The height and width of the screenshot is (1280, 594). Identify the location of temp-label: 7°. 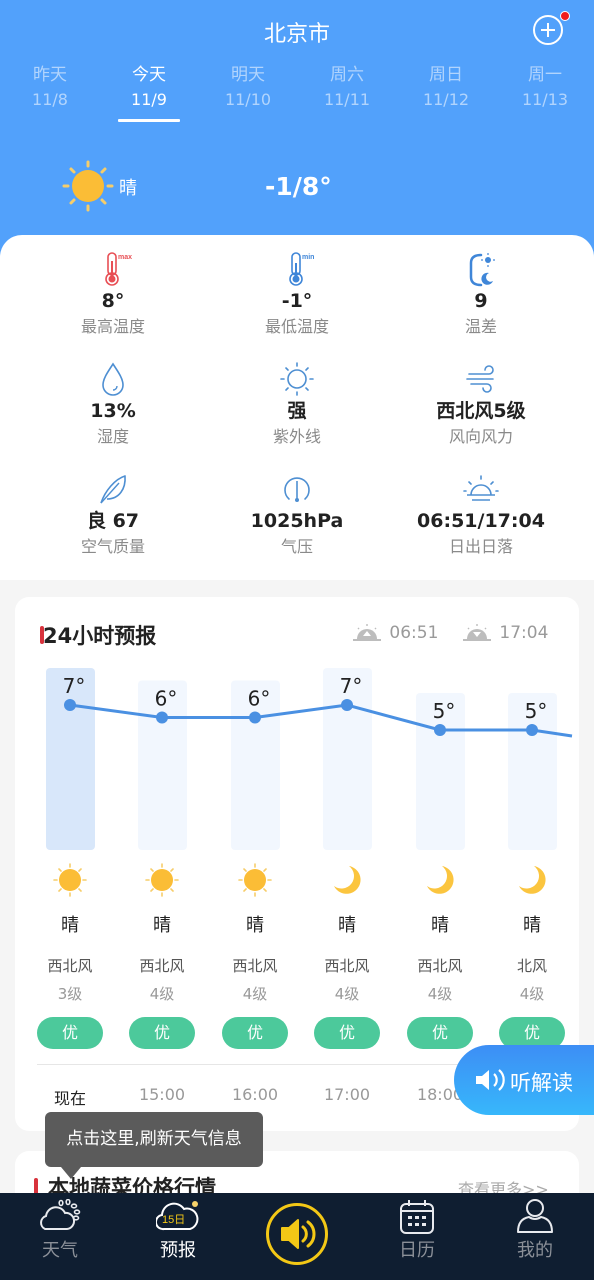
(351, 686).